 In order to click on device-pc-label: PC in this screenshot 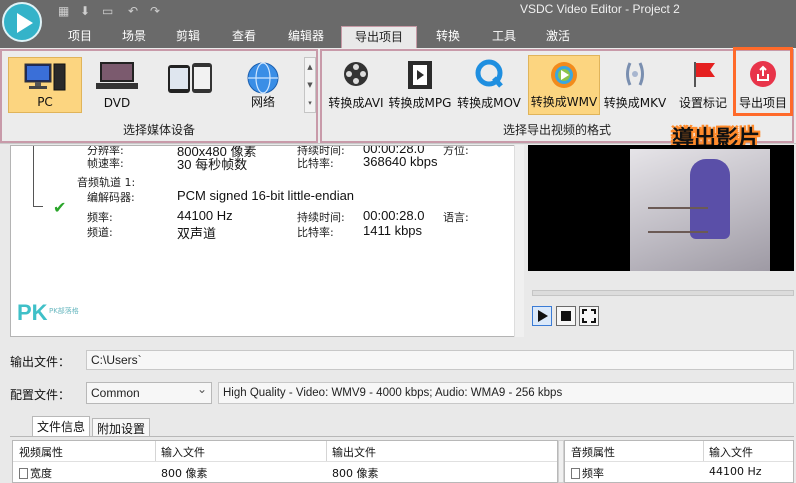, I will do `click(45, 102)`.